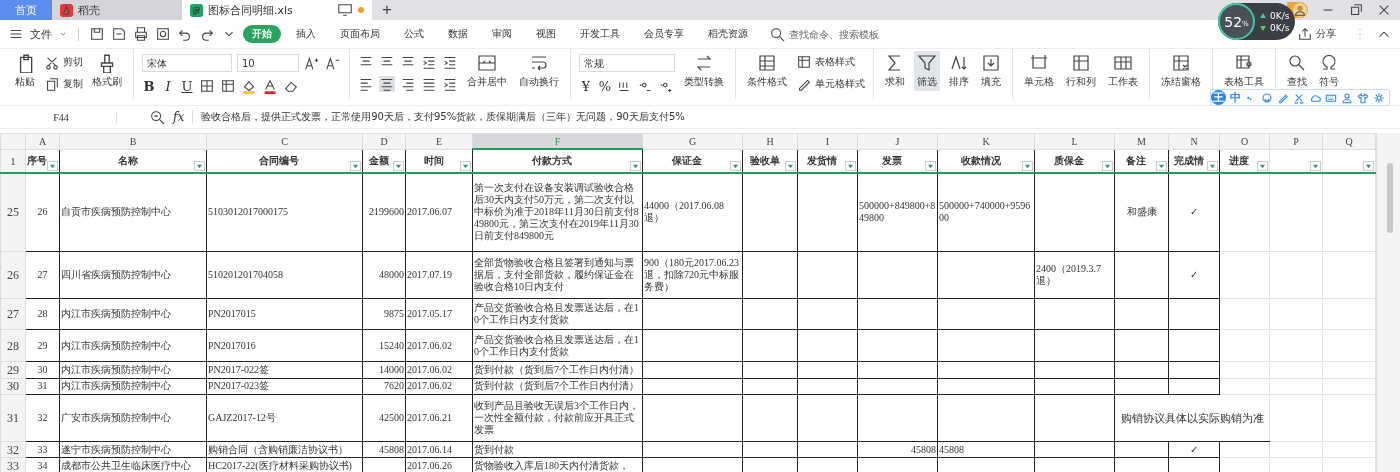 This screenshot has width=1400, height=472. What do you see at coordinates (605, 86) in the screenshot?
I see `percent-button: %` at bounding box center [605, 86].